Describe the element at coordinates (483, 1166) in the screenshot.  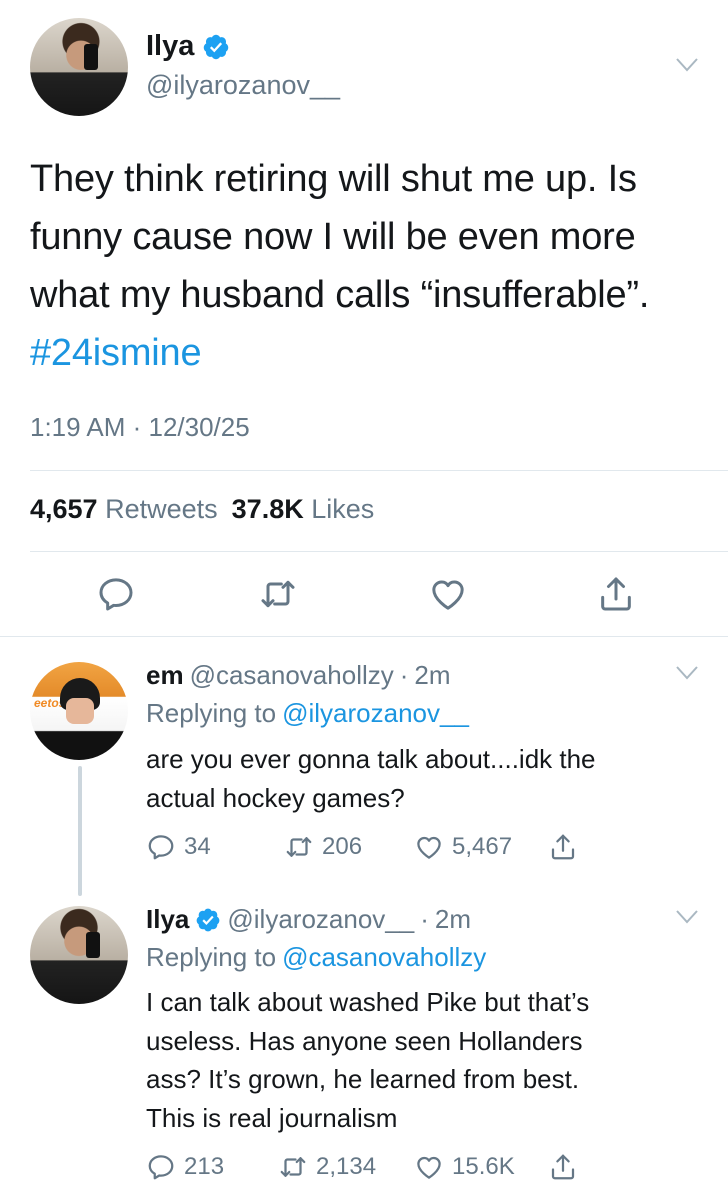
I see `like-count: 15.6K` at that location.